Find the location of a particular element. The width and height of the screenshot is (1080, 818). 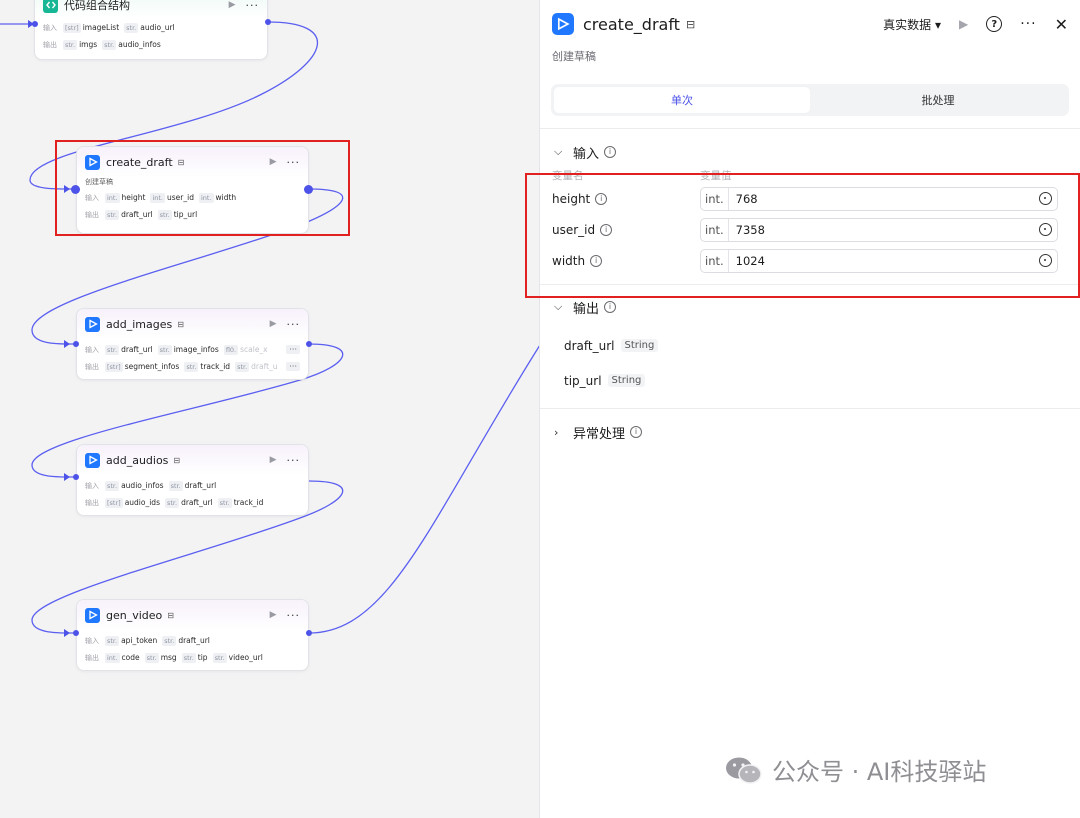

variable-name-label: height i is located at coordinates (626, 199).